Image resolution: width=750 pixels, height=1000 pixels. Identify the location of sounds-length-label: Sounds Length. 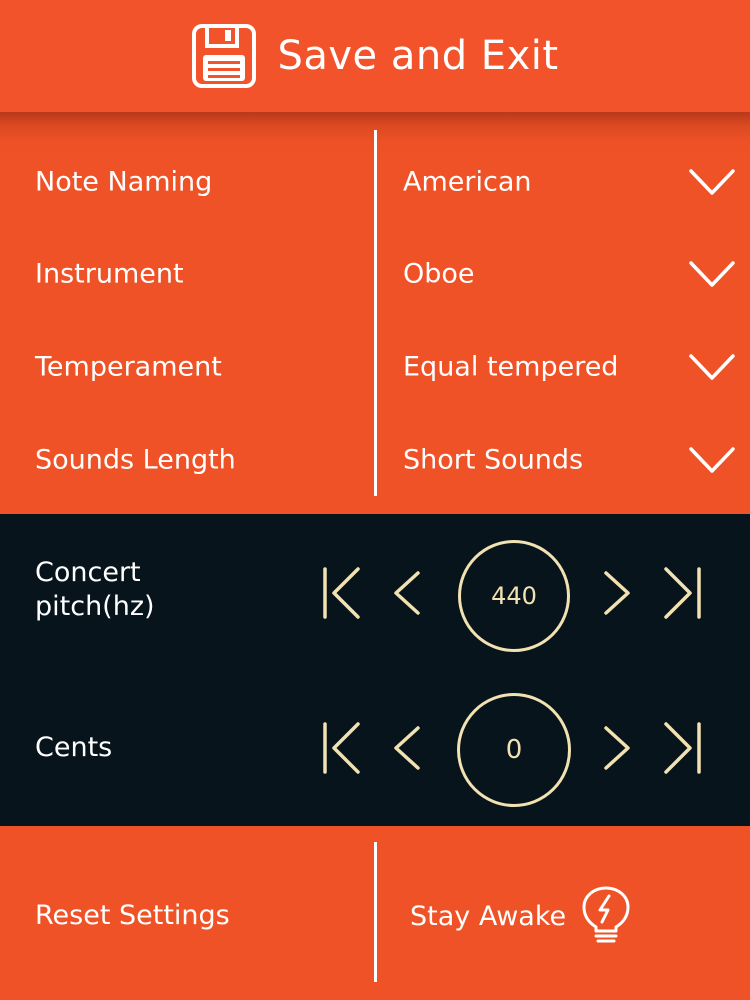
(135, 460).